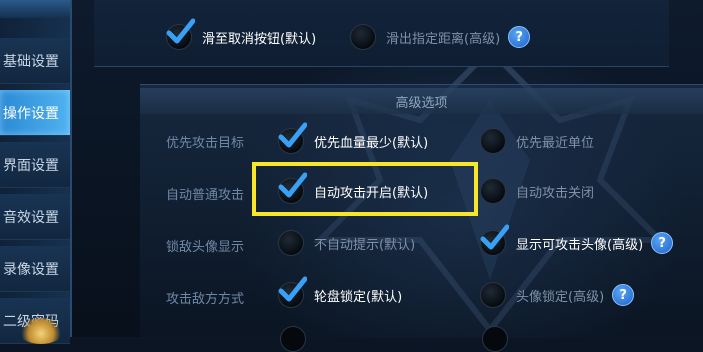 Image resolution: width=703 pixels, height=352 pixels. I want to click on option-label: 不自动提示(默认), so click(365, 245).